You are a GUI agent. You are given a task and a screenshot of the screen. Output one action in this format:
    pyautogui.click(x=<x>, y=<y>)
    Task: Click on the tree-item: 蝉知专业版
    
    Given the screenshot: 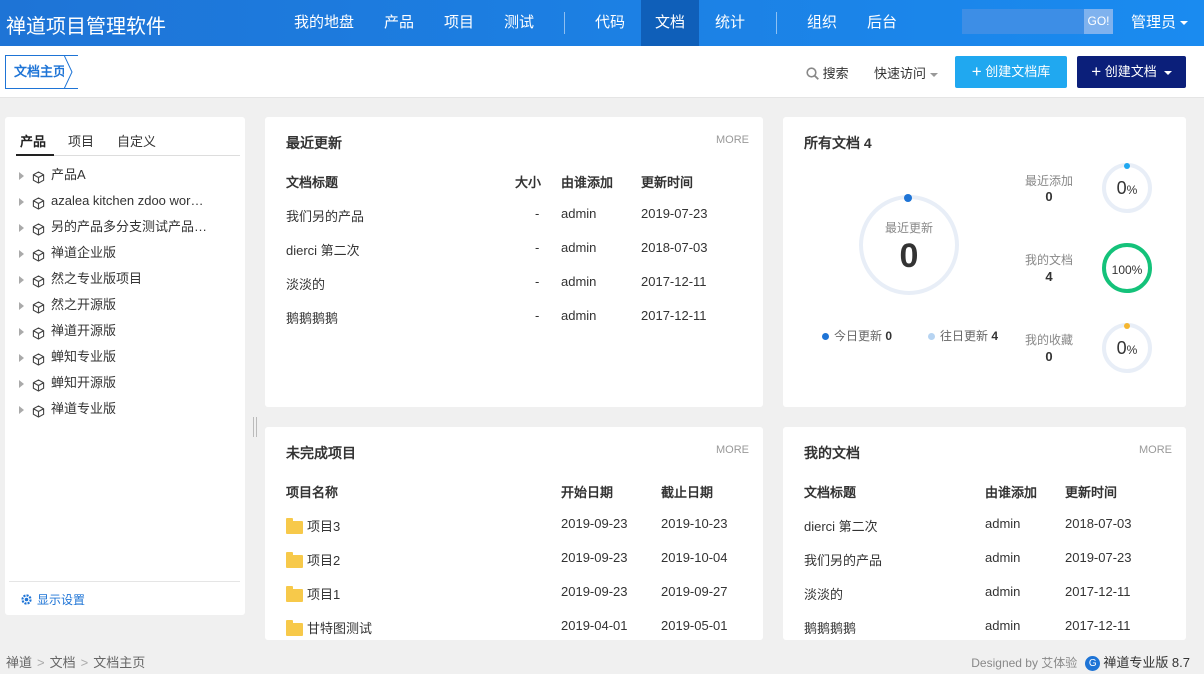 What is the action you would take?
    pyautogui.click(x=119, y=357)
    